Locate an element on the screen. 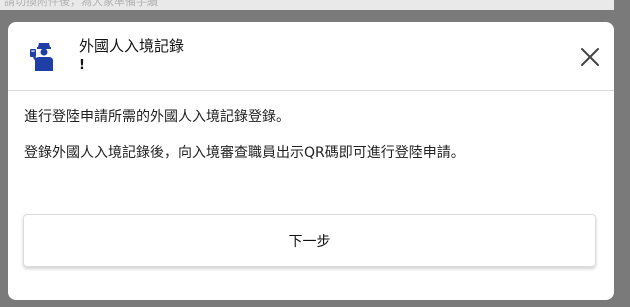 The image size is (630, 307). dialog-subtitle: ! is located at coordinates (82, 65).